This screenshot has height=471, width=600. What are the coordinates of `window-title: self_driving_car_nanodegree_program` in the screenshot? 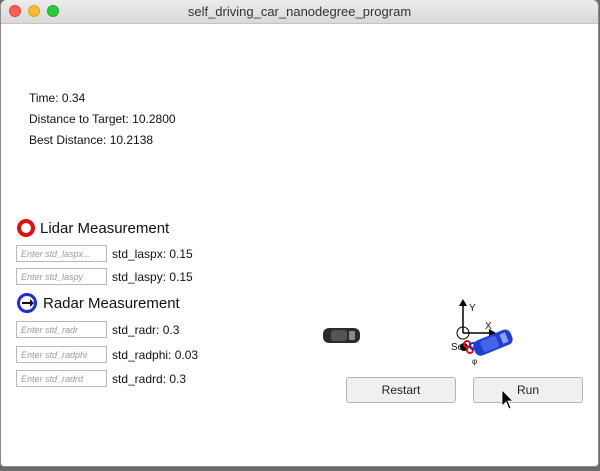 It's located at (299, 11).